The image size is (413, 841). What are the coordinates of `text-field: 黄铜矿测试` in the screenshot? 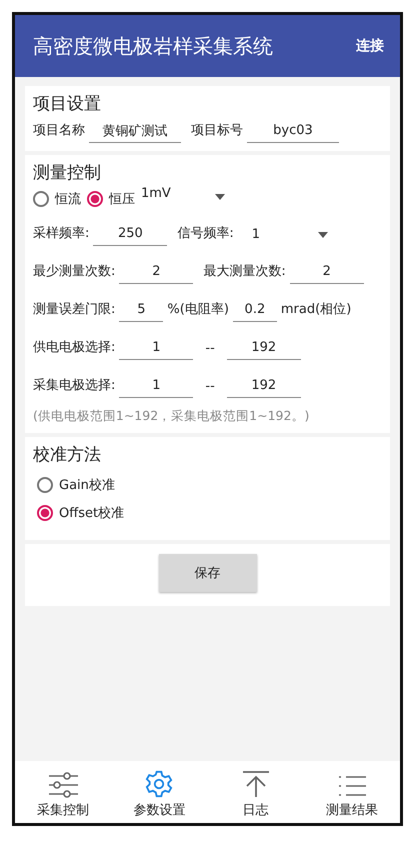 It's located at (135, 132).